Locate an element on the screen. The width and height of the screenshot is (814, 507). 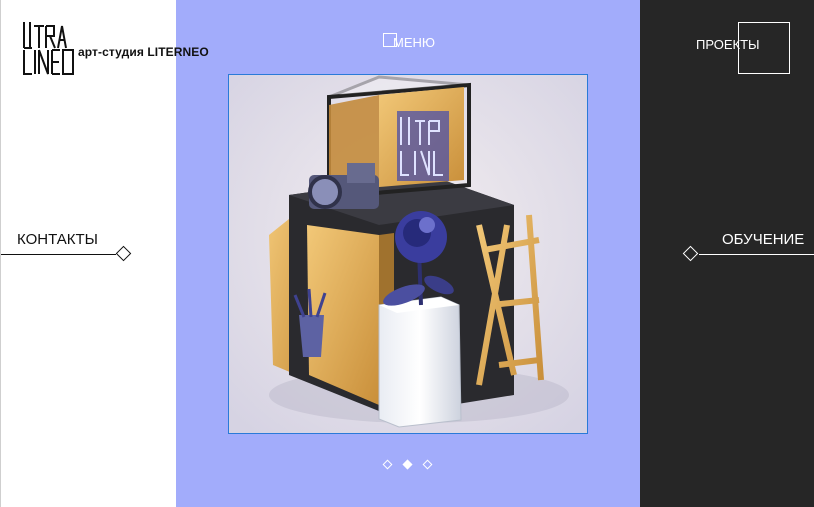
slider-pagination is located at coordinates (407, 465).